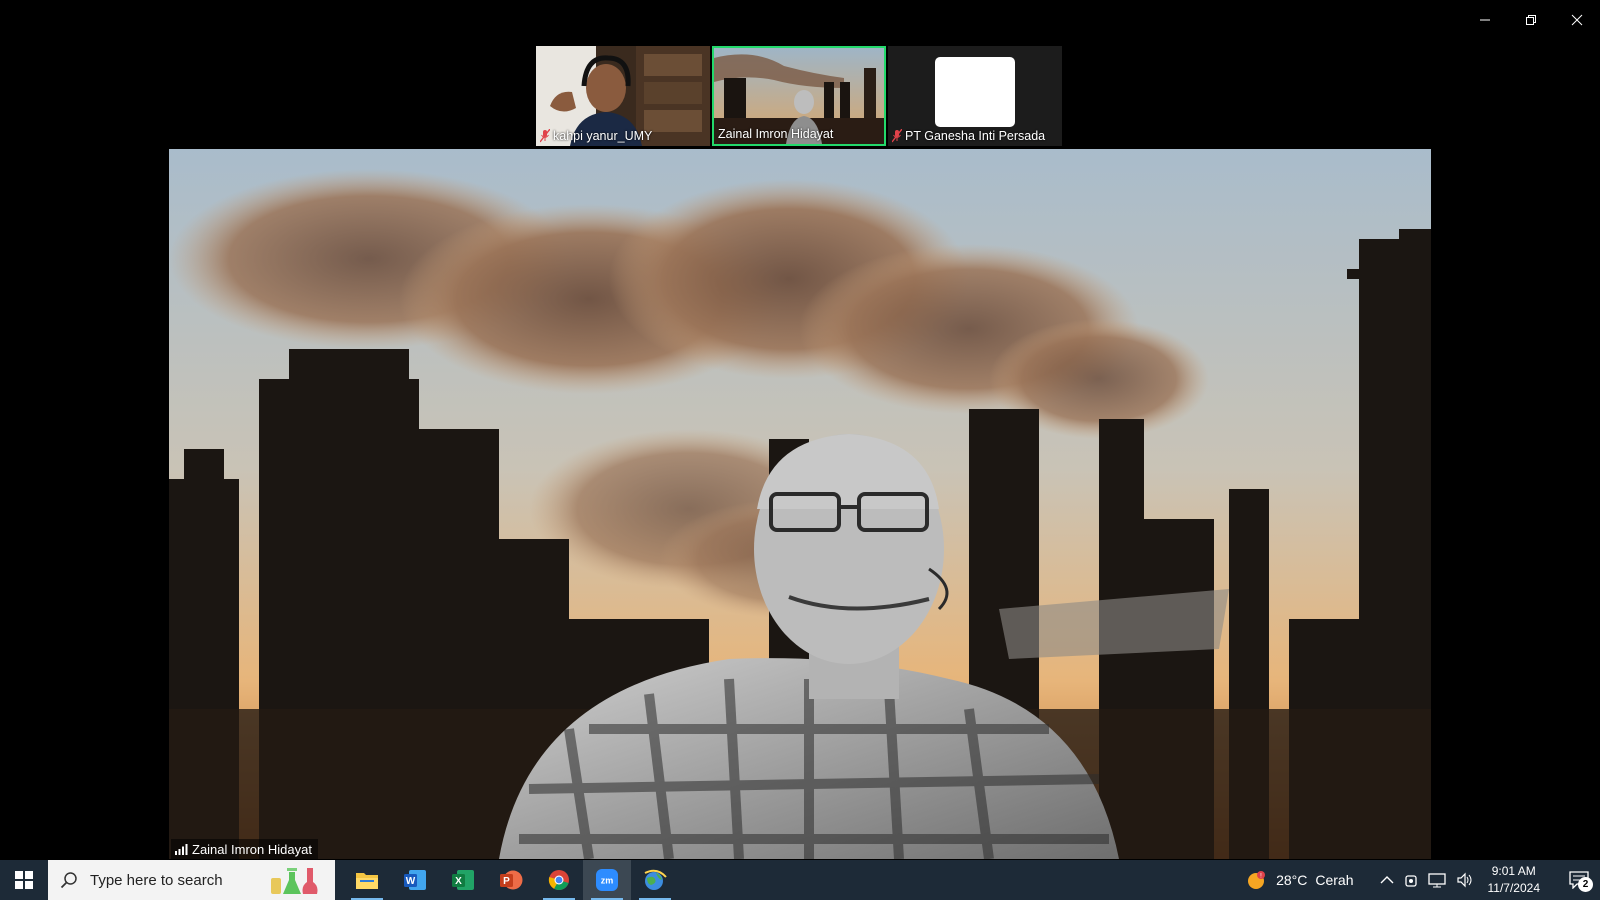  I want to click on svg-text: P, so click(506, 881).